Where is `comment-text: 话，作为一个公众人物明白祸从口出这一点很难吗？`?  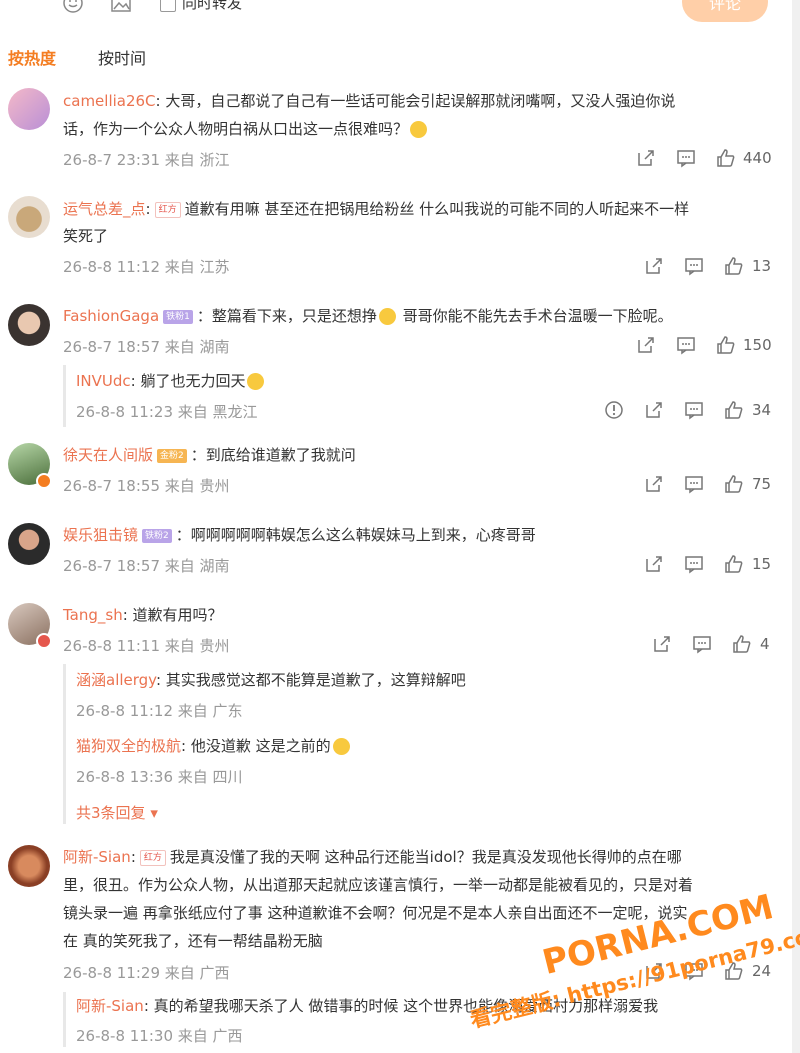
comment-text: 话，作为一个公众人物明白祸从口出这一点很难吗？ is located at coordinates (236, 129).